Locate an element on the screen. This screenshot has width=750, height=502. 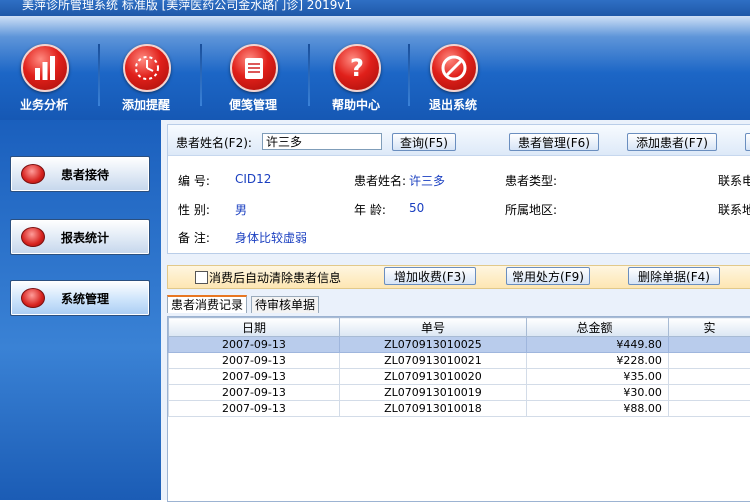
cell-number: ZL070913010021 is located at coordinates (432, 361).